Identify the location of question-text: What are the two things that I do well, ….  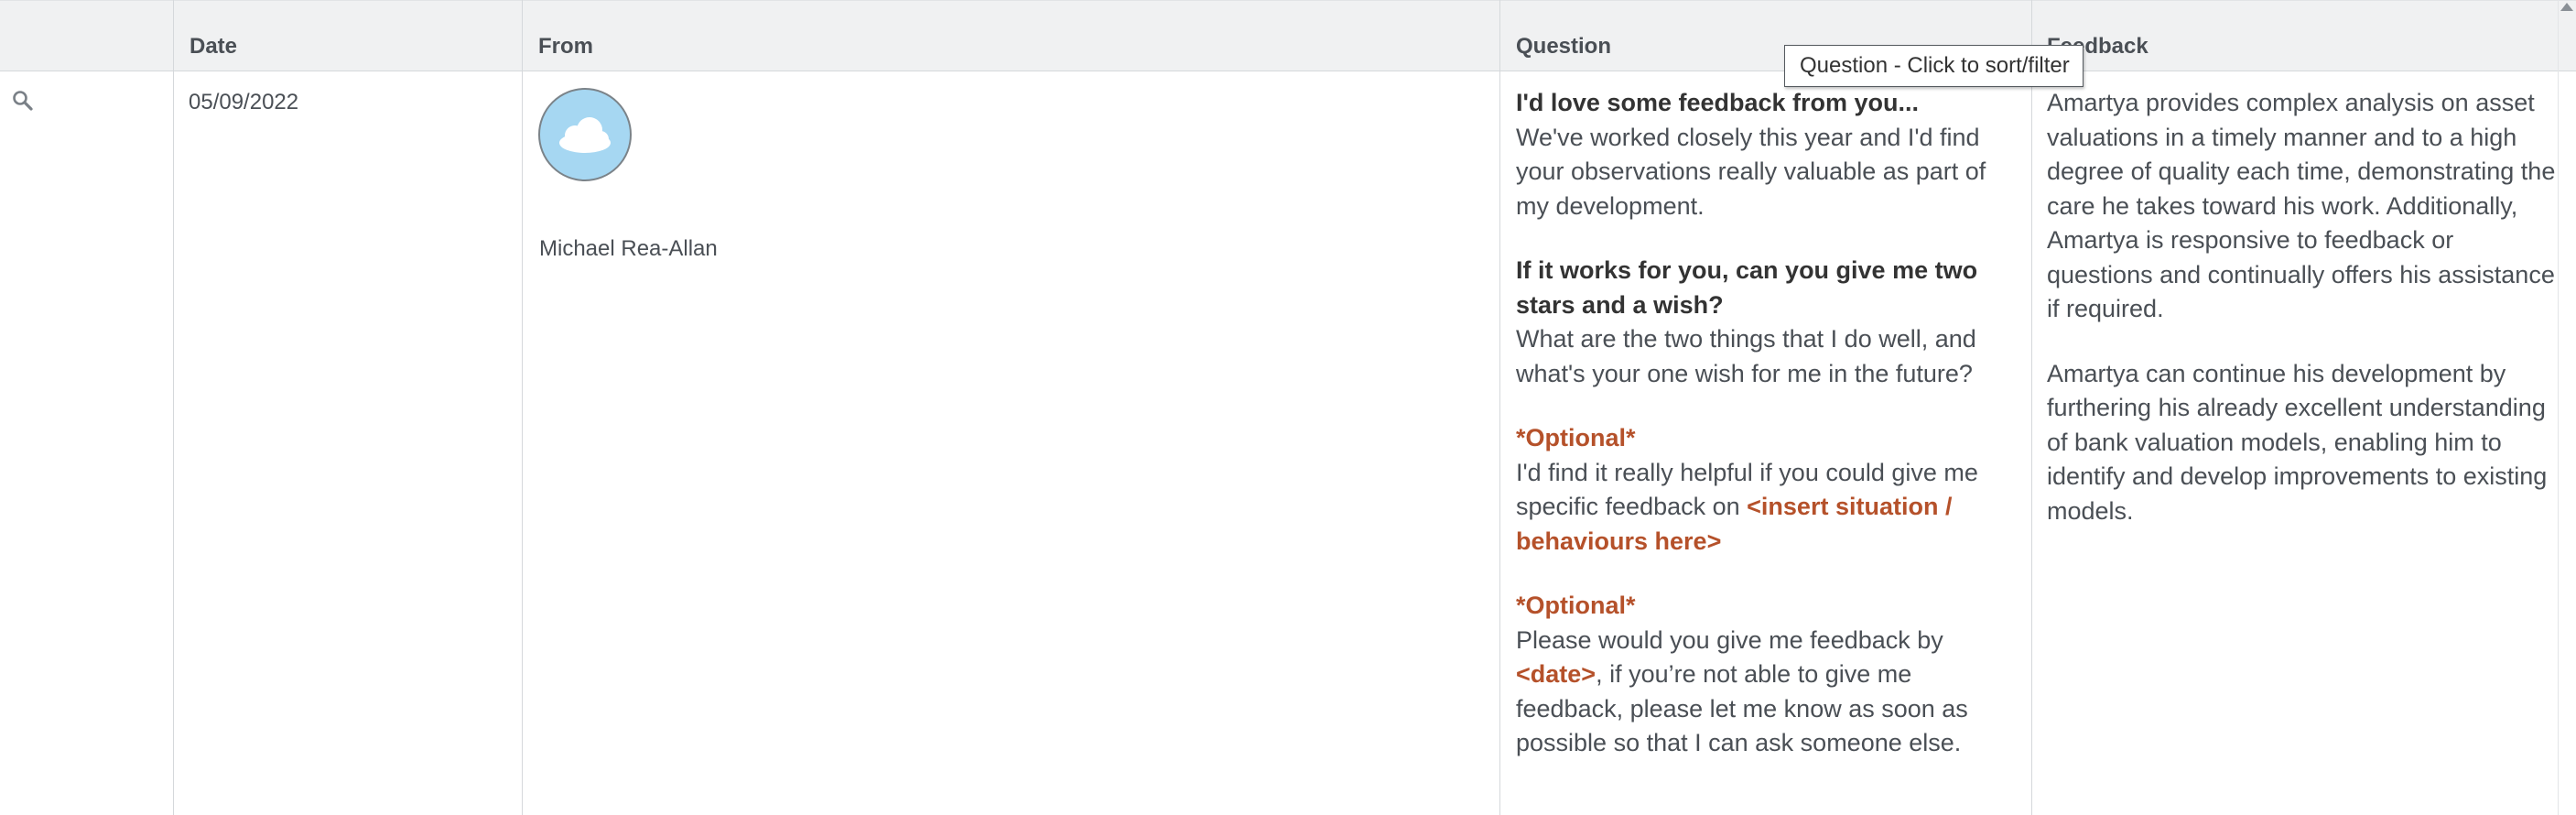
(1746, 356).